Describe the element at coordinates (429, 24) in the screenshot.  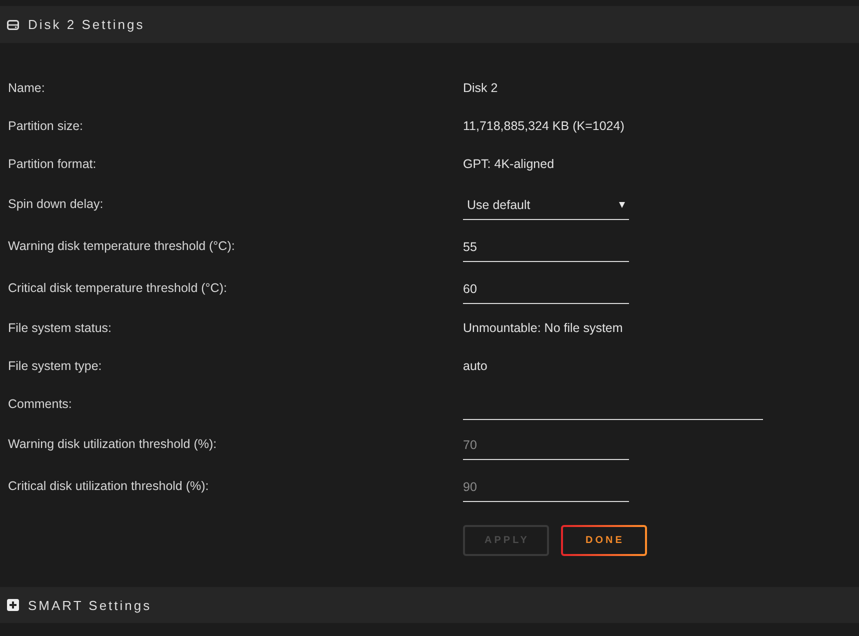
I see `panel-header: Disk 2 Settings` at that location.